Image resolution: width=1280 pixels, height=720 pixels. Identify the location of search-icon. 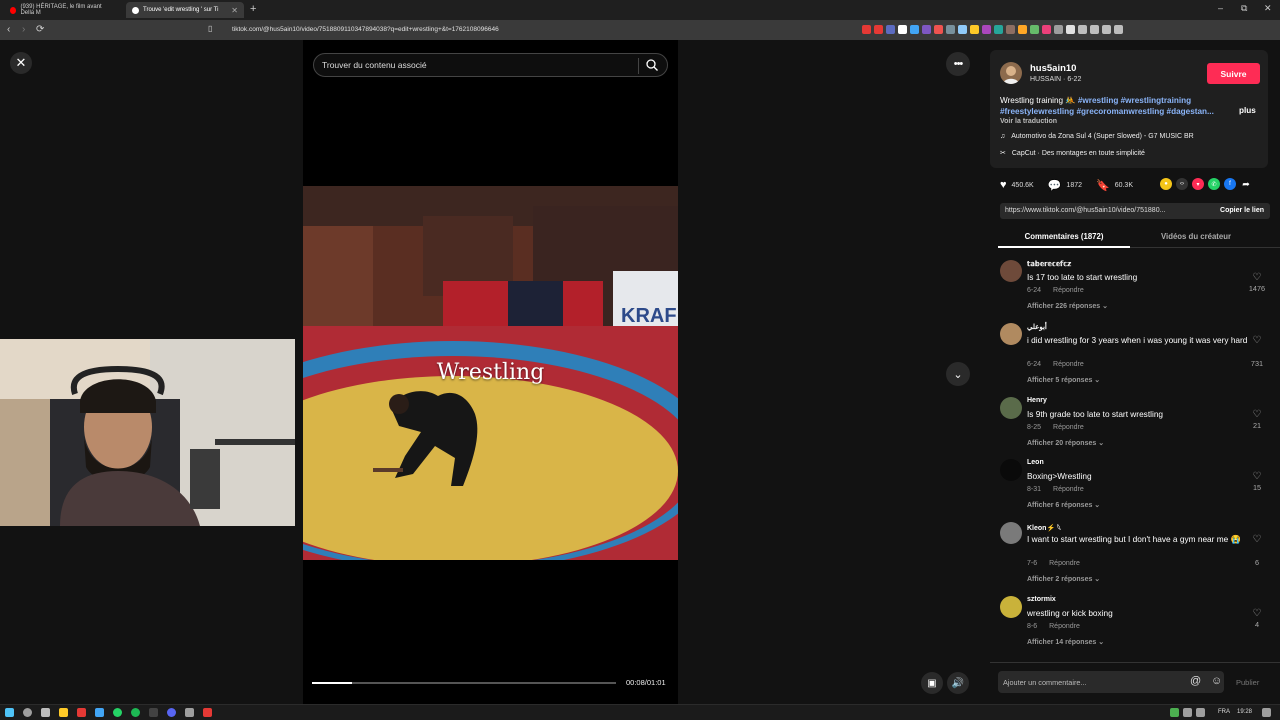
(27, 712).